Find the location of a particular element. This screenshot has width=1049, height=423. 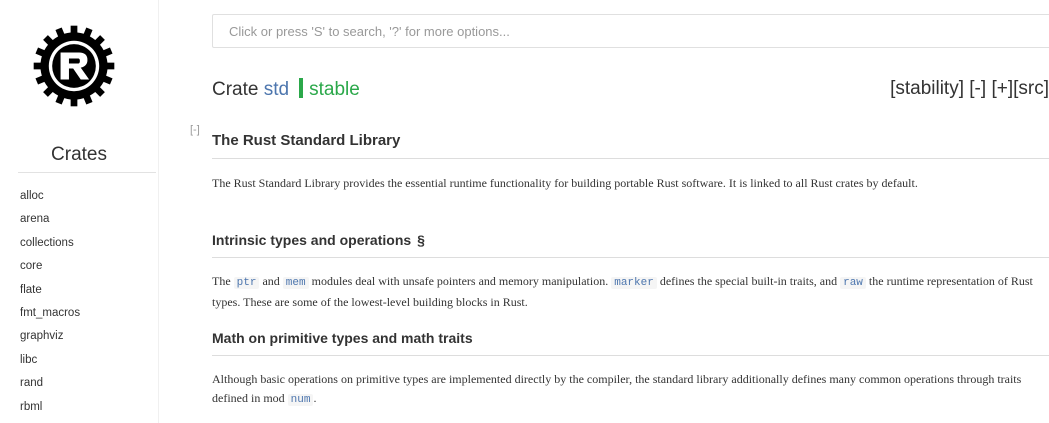

section-anchor-link: § is located at coordinates (421, 240).